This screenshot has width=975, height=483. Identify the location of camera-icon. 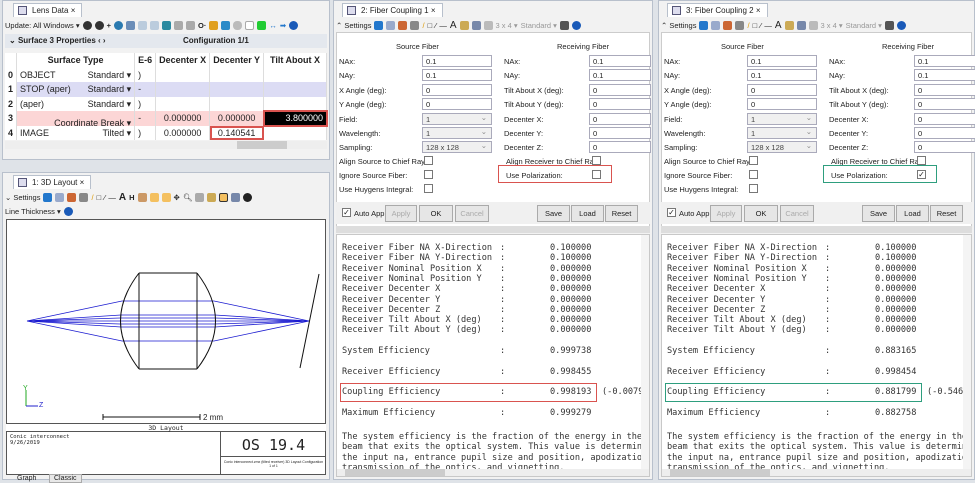
(813, 25).